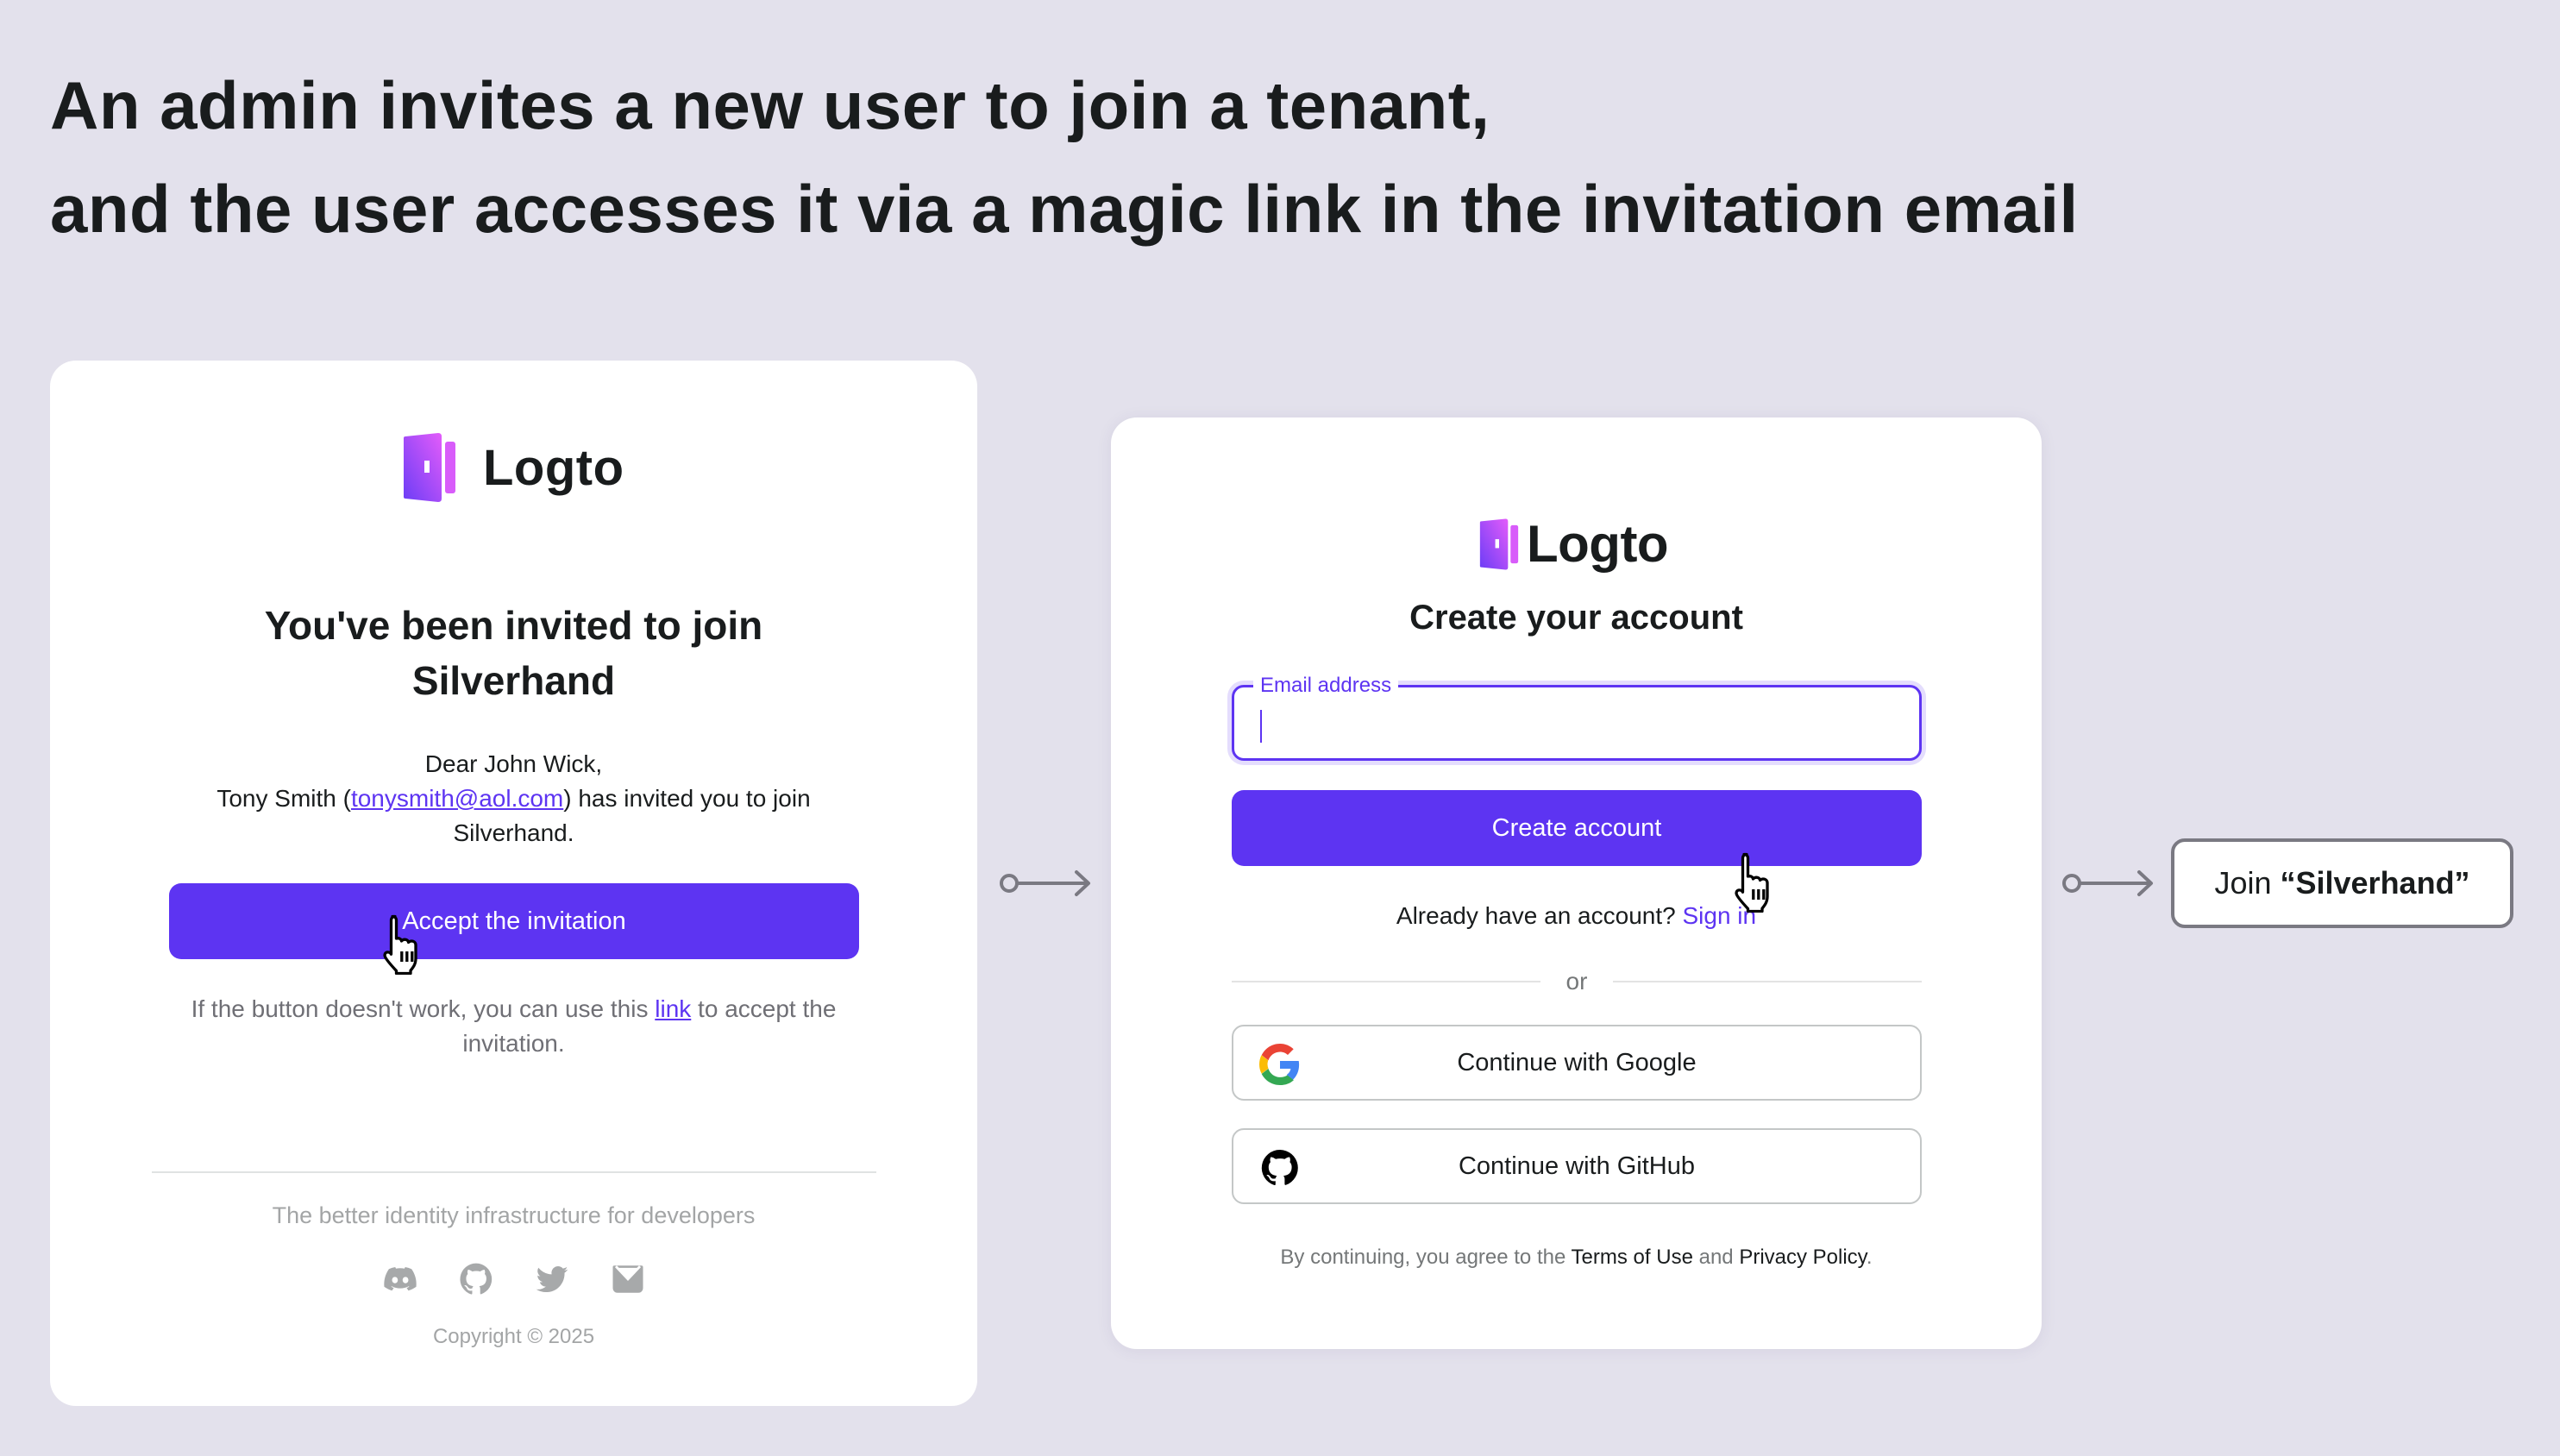  Describe the element at coordinates (1326, 686) in the screenshot. I see `email-field-label: Email address` at that location.